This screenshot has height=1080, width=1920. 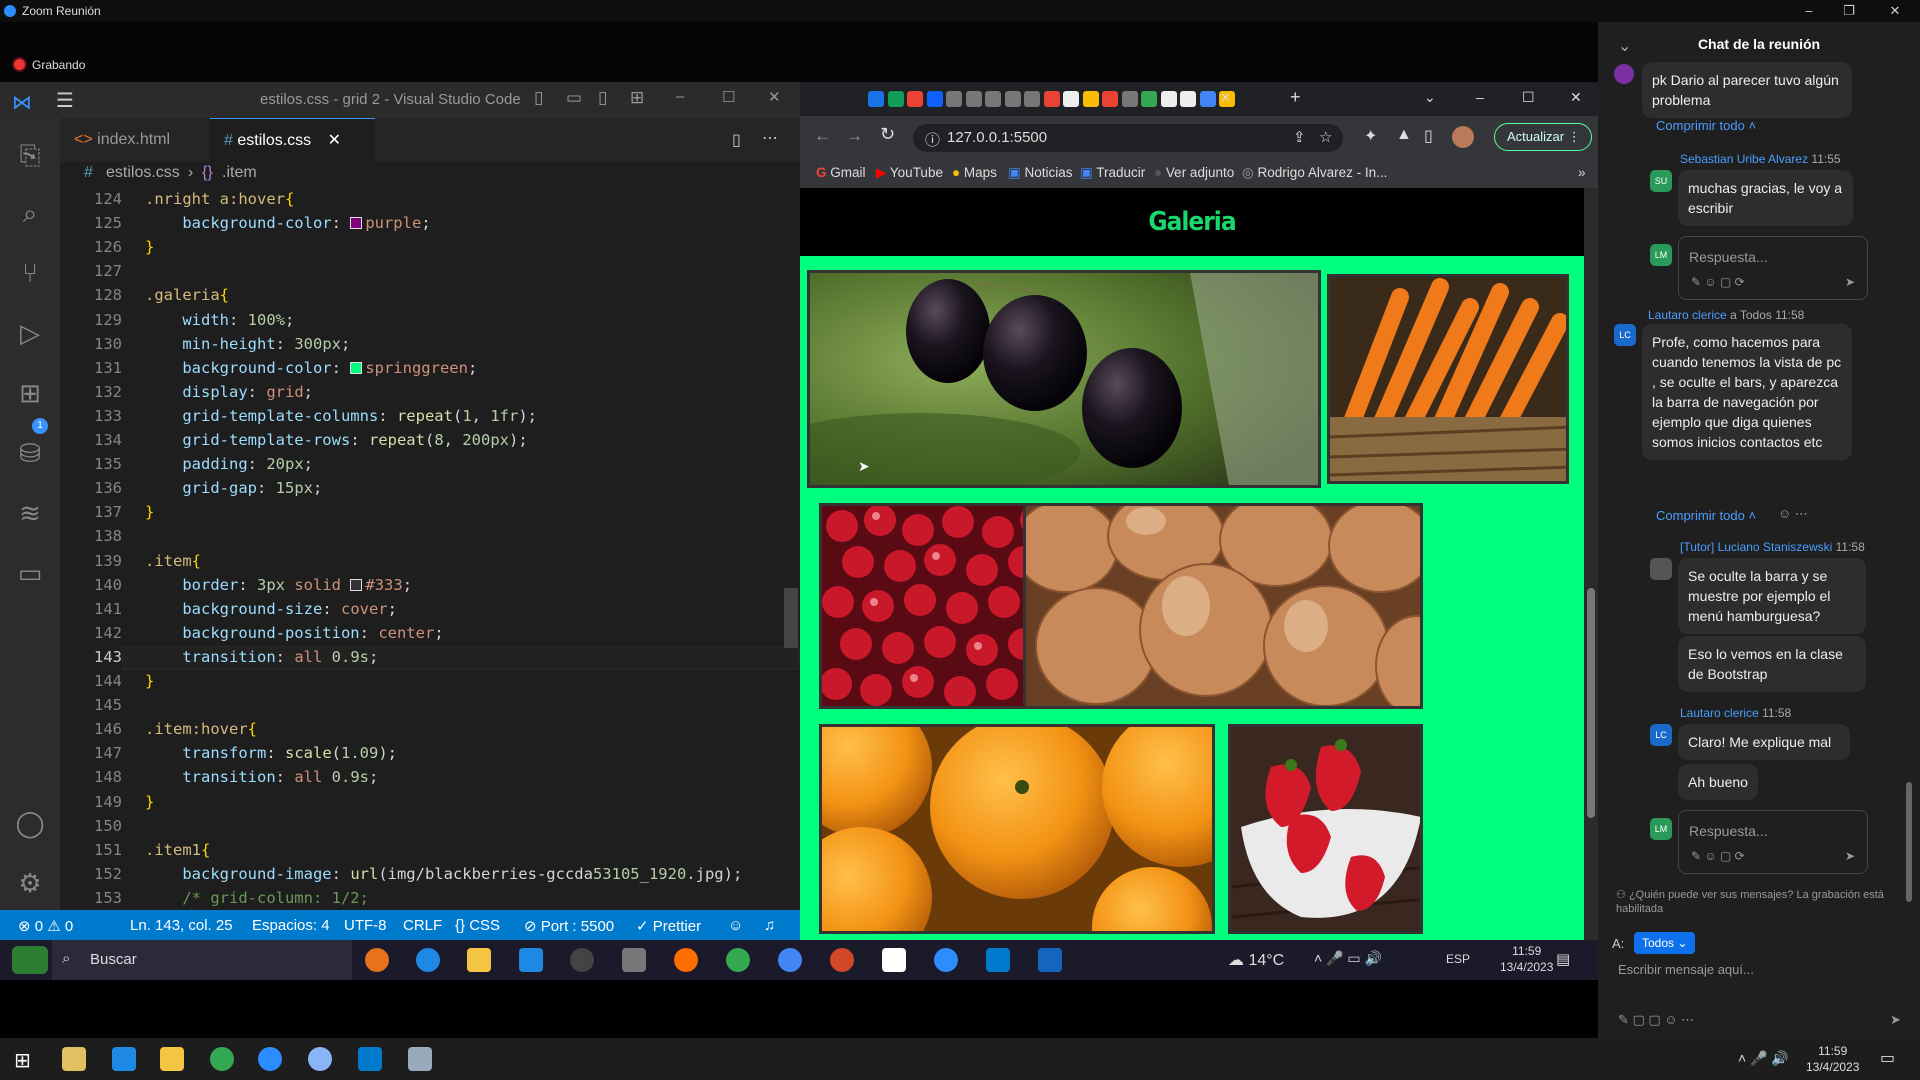 What do you see at coordinates (602, 98) in the screenshot?
I see `layout-sidebar-icon: ▯` at bounding box center [602, 98].